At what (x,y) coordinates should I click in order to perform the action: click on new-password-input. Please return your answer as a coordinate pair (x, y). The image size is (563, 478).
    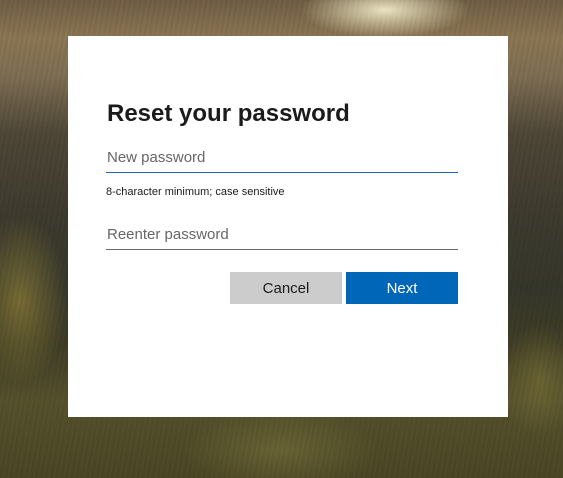
    Looking at the image, I should click on (282, 158).